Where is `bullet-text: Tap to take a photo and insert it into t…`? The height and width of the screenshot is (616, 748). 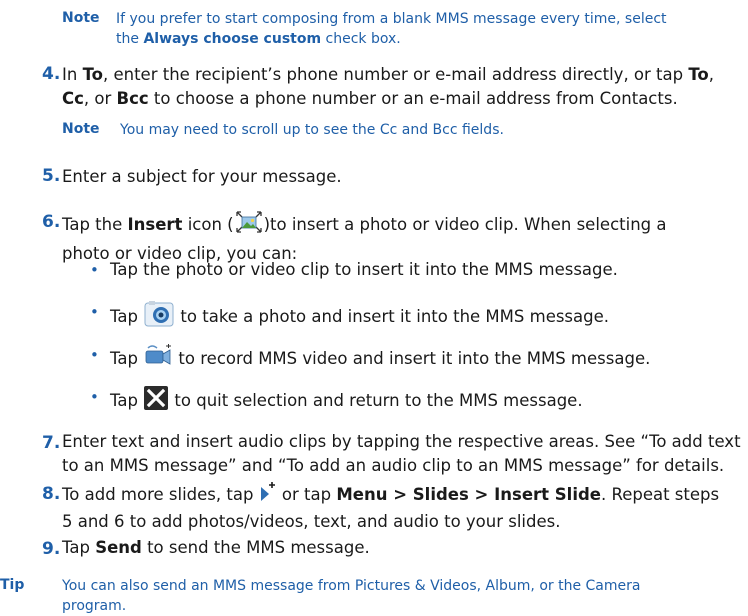 bullet-text: Tap to take a photo and insert it into t… is located at coordinates (359, 317).